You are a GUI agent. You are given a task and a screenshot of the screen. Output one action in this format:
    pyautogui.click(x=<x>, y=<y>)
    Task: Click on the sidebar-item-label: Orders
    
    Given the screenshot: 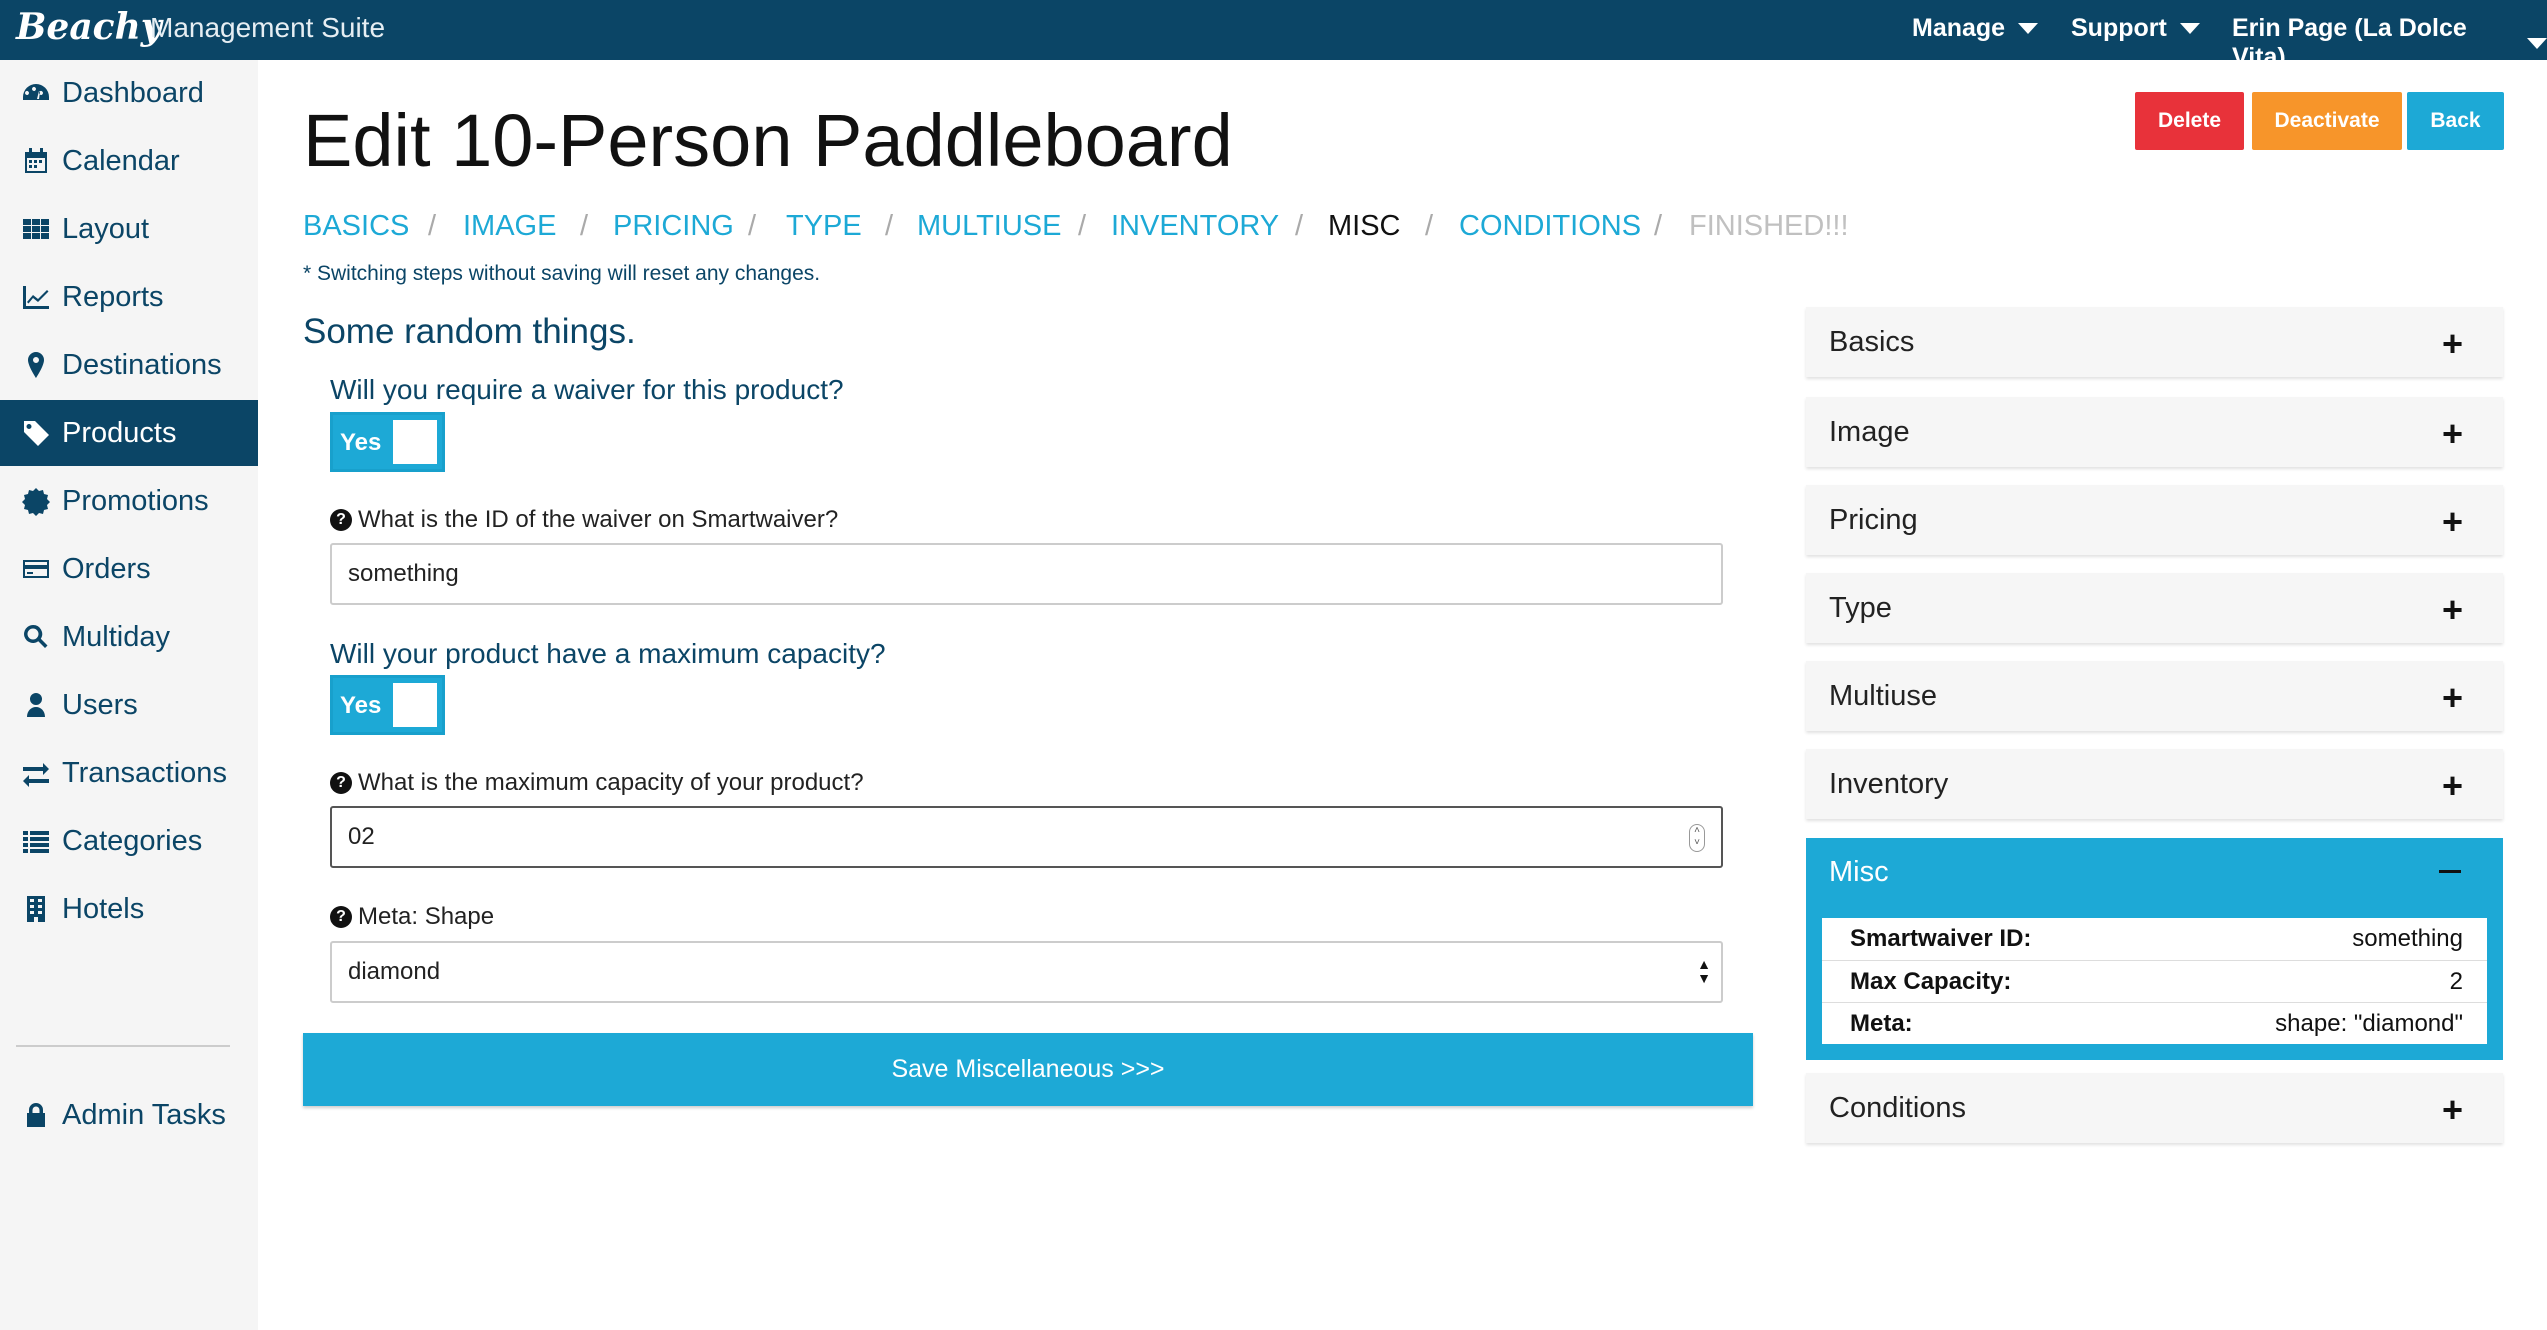 What is the action you would take?
    pyautogui.click(x=106, y=568)
    